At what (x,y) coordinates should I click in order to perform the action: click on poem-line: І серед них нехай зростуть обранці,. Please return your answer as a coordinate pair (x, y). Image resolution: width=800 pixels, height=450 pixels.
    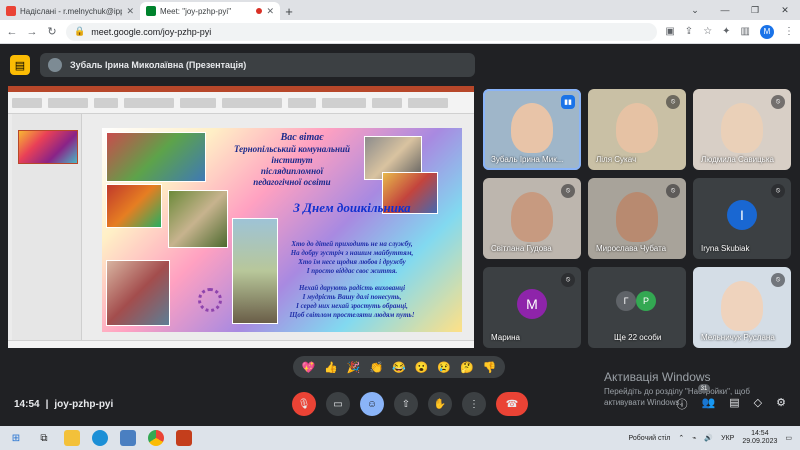
    Looking at the image, I should click on (352, 306).